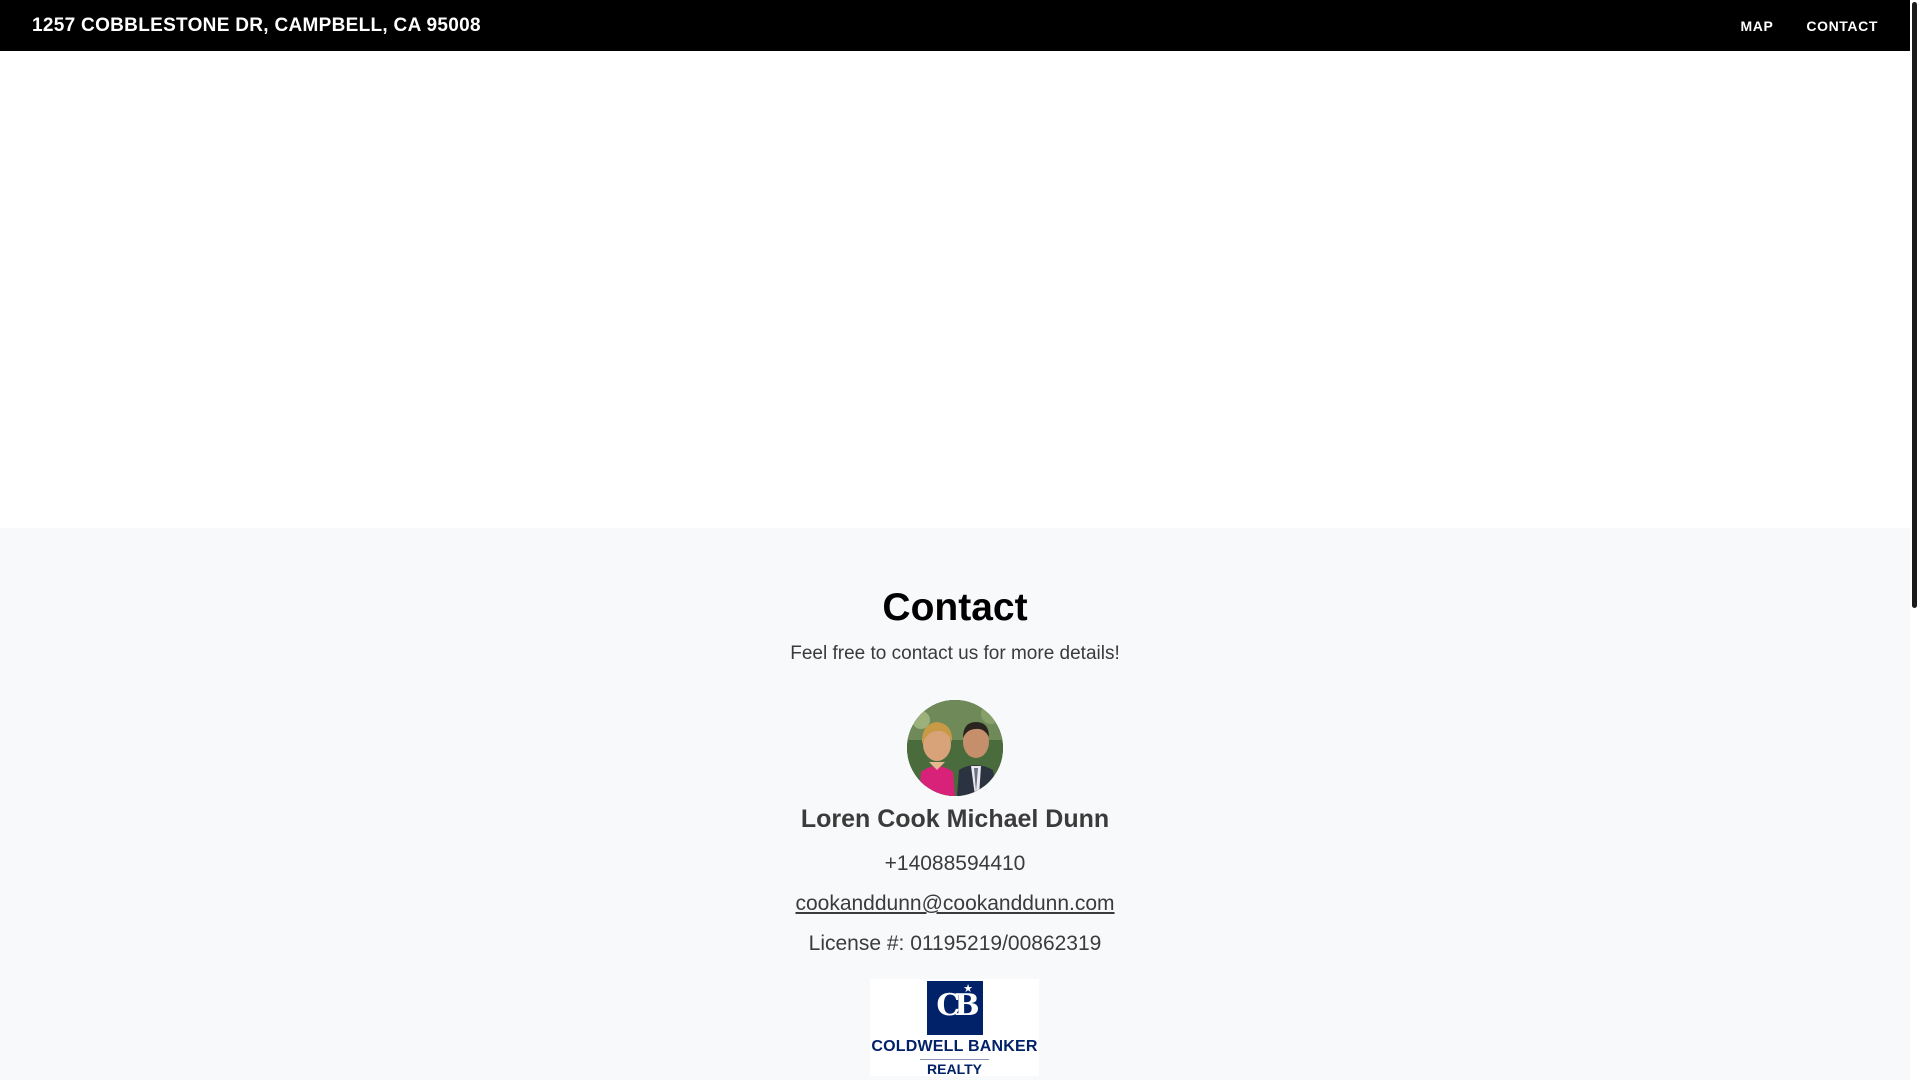  Describe the element at coordinates (954, 1059) in the screenshot. I see `brokerage-divider` at that location.